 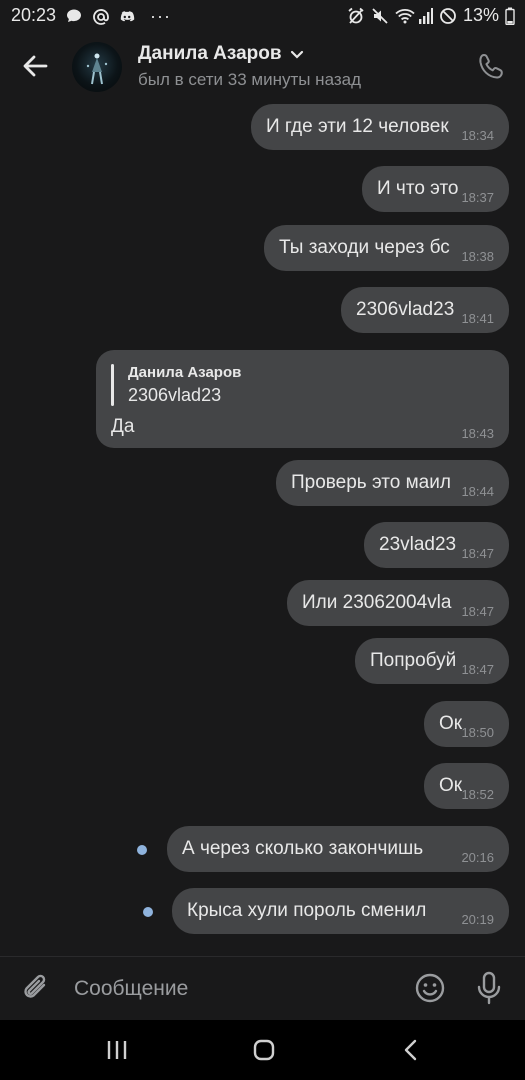 I want to click on message-text: Ты заходи через бс, so click(x=364, y=247).